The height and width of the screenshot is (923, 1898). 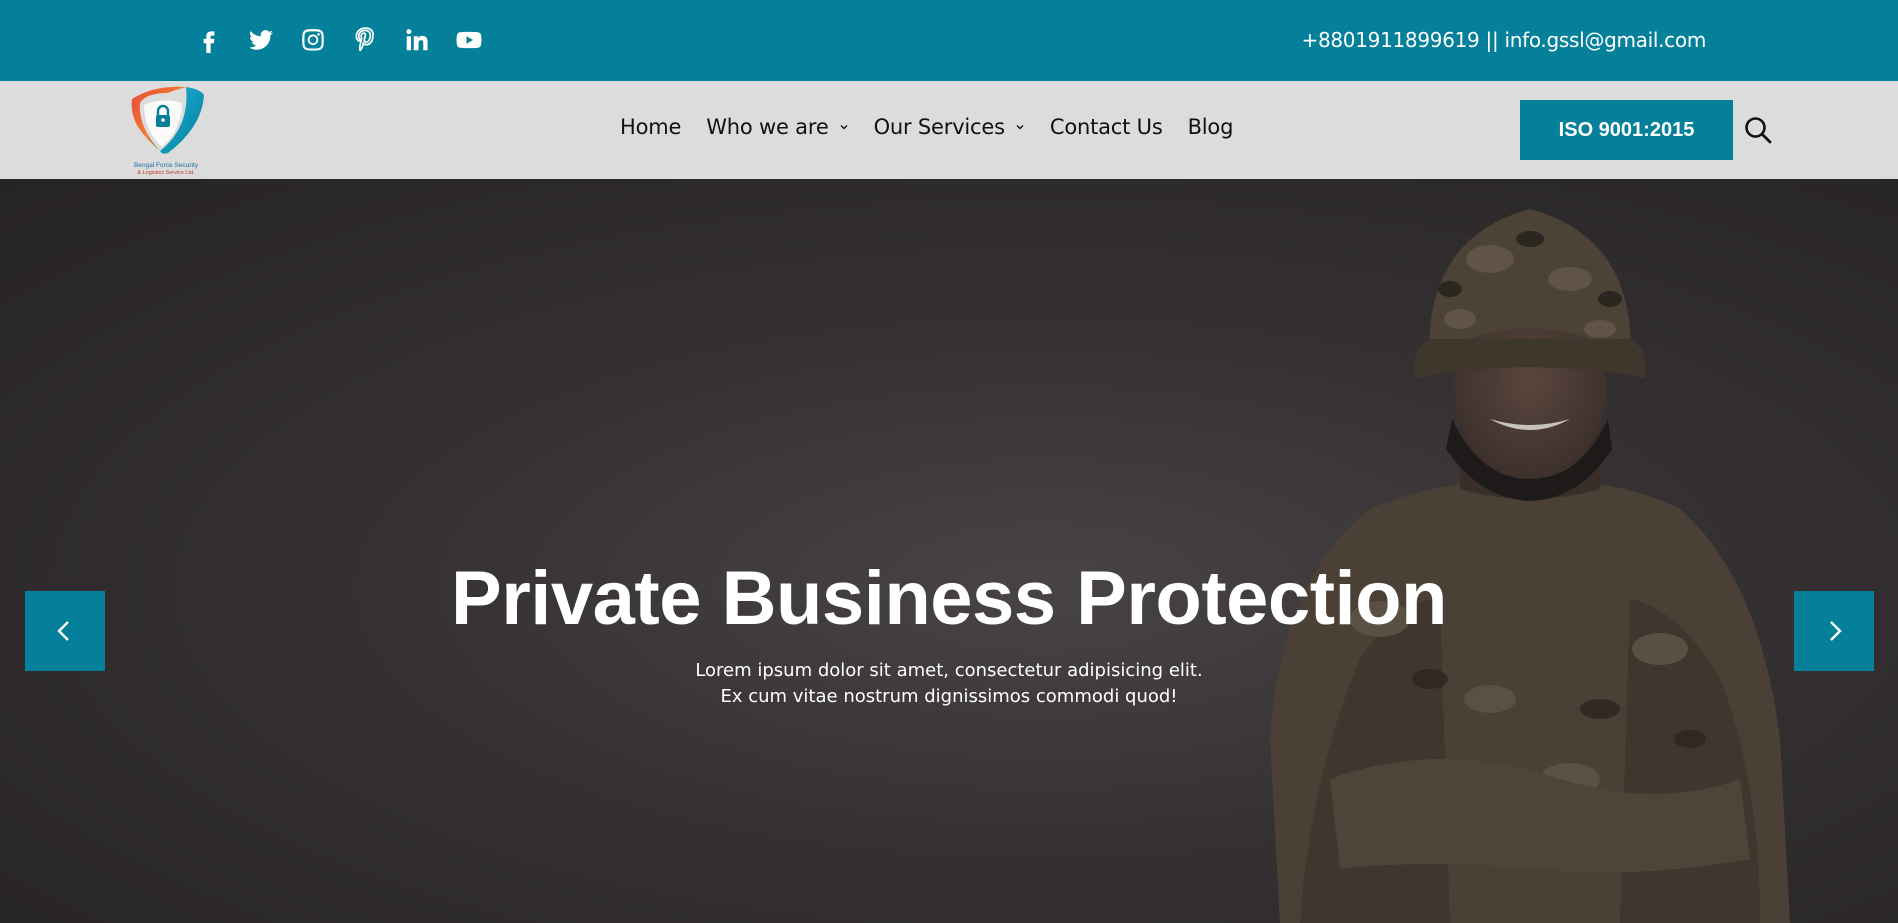 I want to click on nav-item-label: Home, so click(x=651, y=127).